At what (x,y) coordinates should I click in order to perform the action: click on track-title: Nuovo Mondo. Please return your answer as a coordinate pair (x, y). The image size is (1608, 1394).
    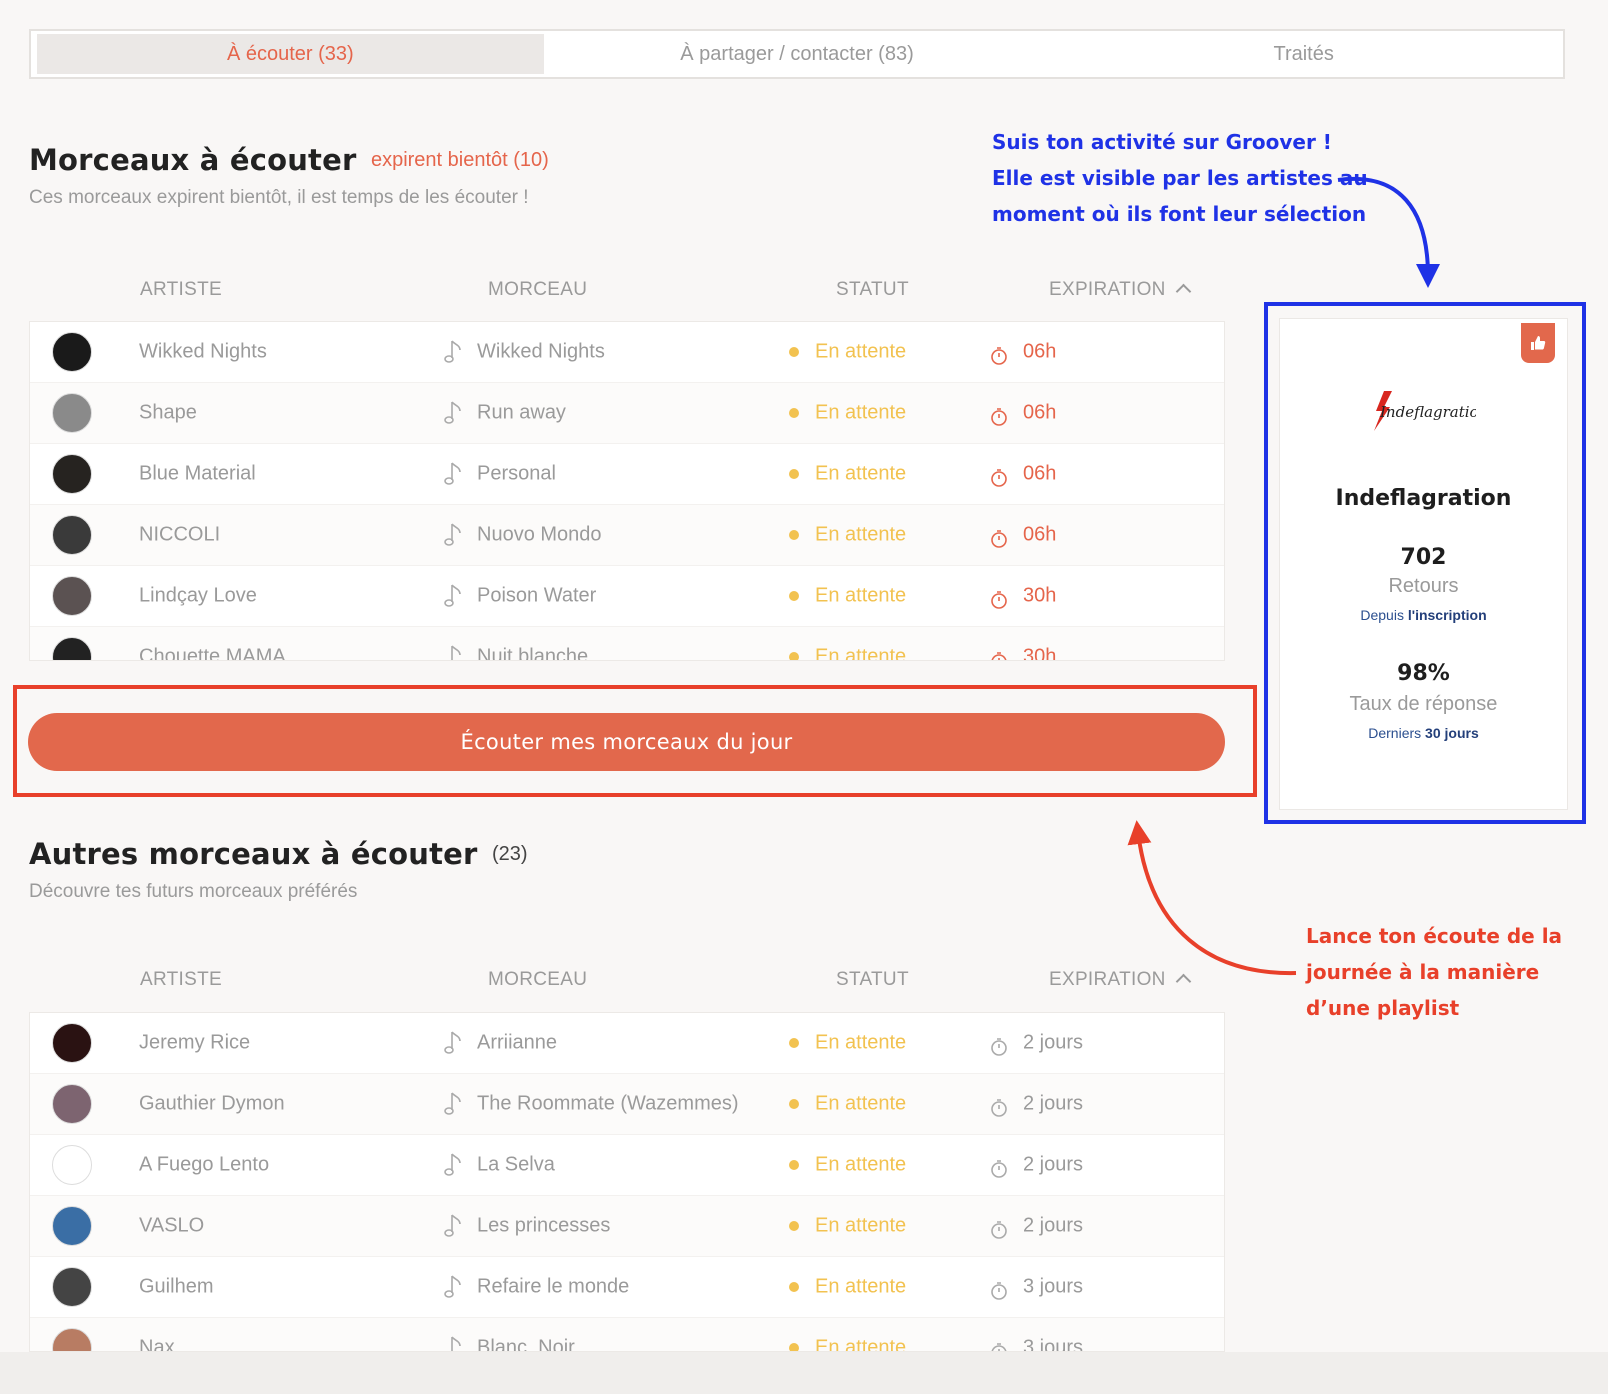
    Looking at the image, I should click on (539, 535).